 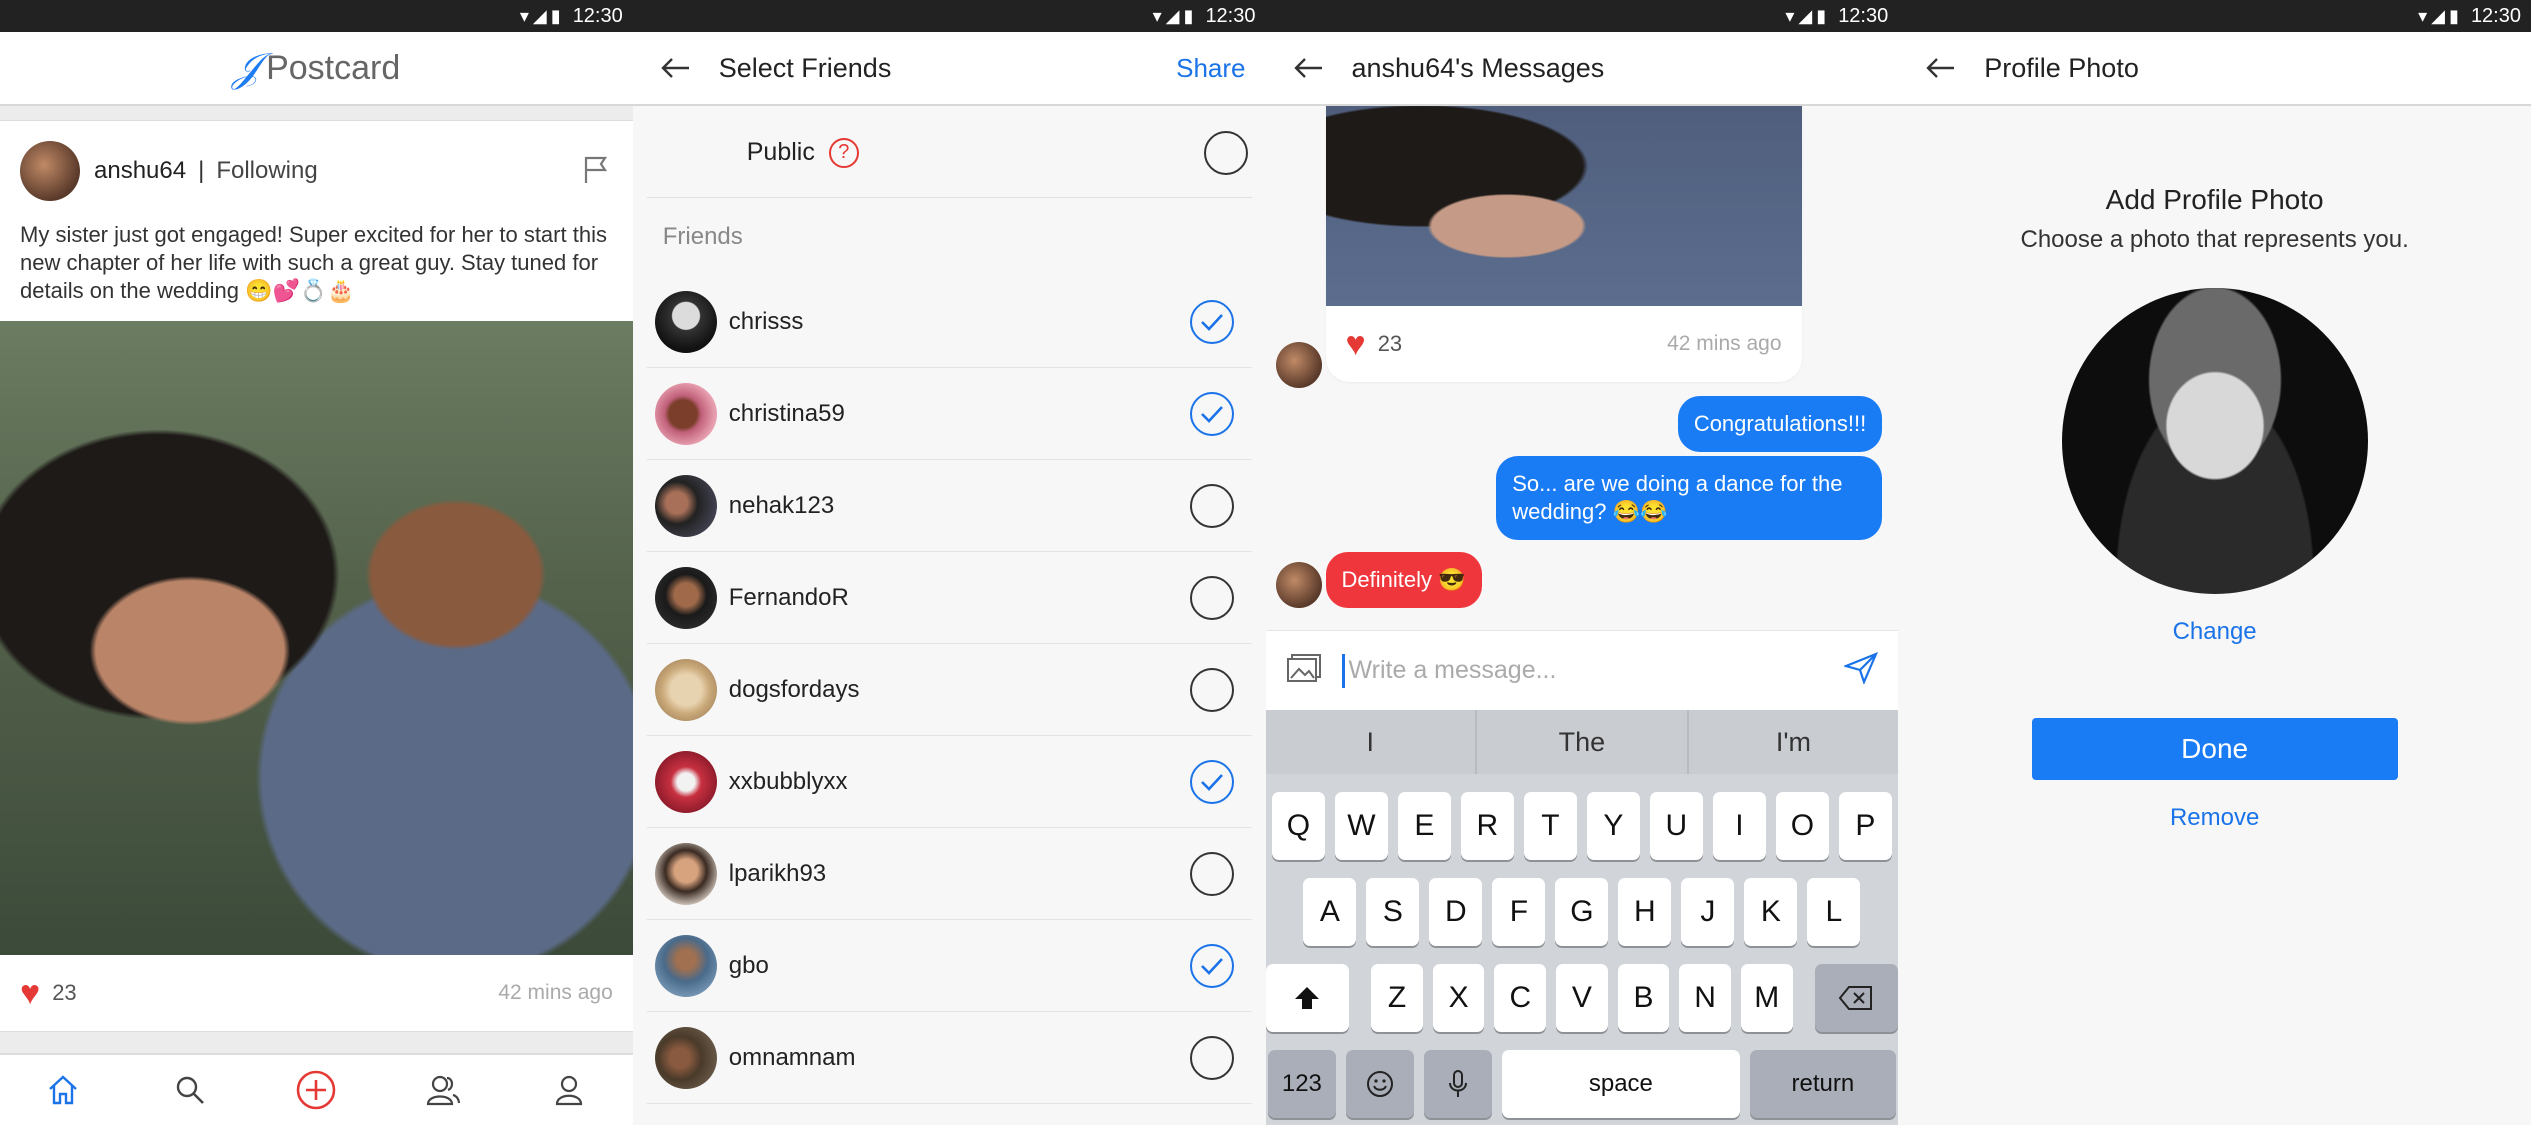 I want to click on friend-row-christina59: christina59, so click(x=949, y=414).